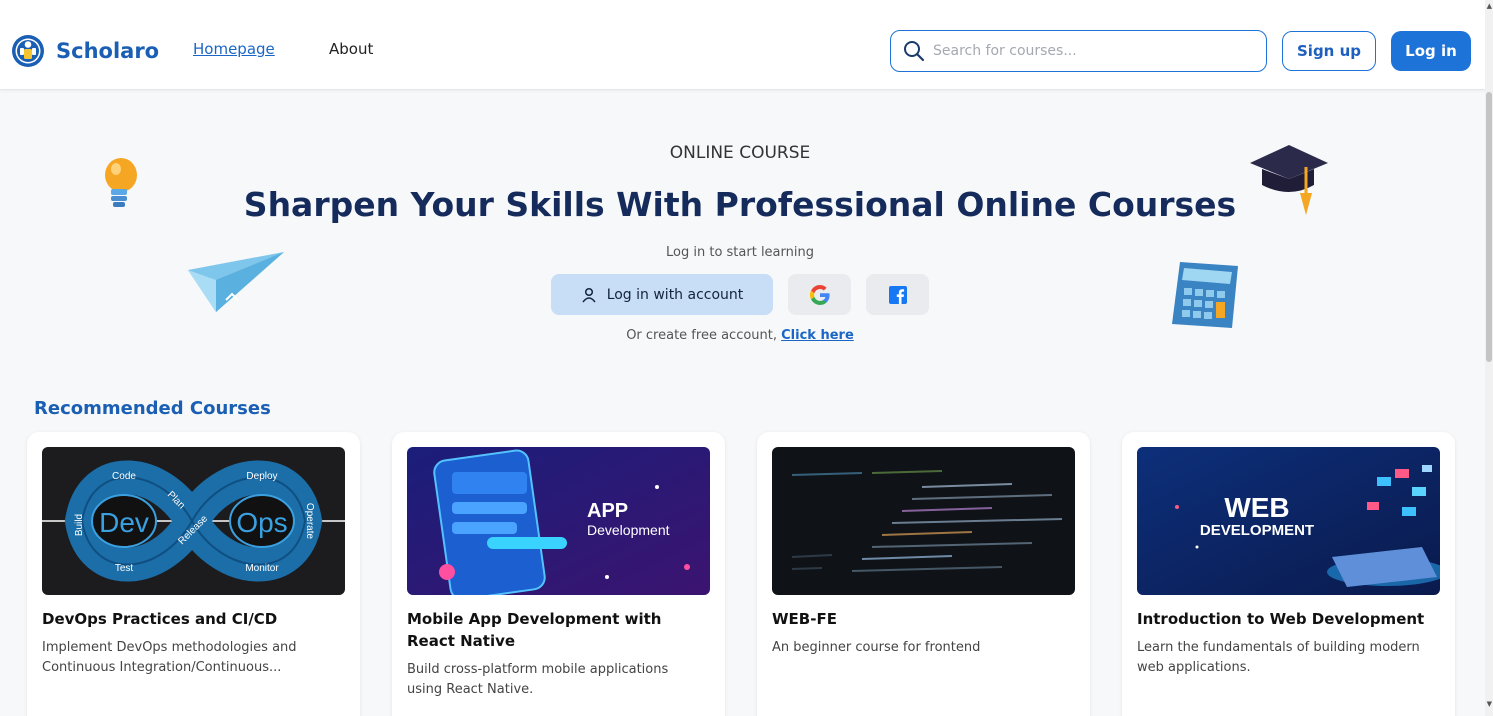  I want to click on devops-monitor-label: Monitor, so click(262, 568).